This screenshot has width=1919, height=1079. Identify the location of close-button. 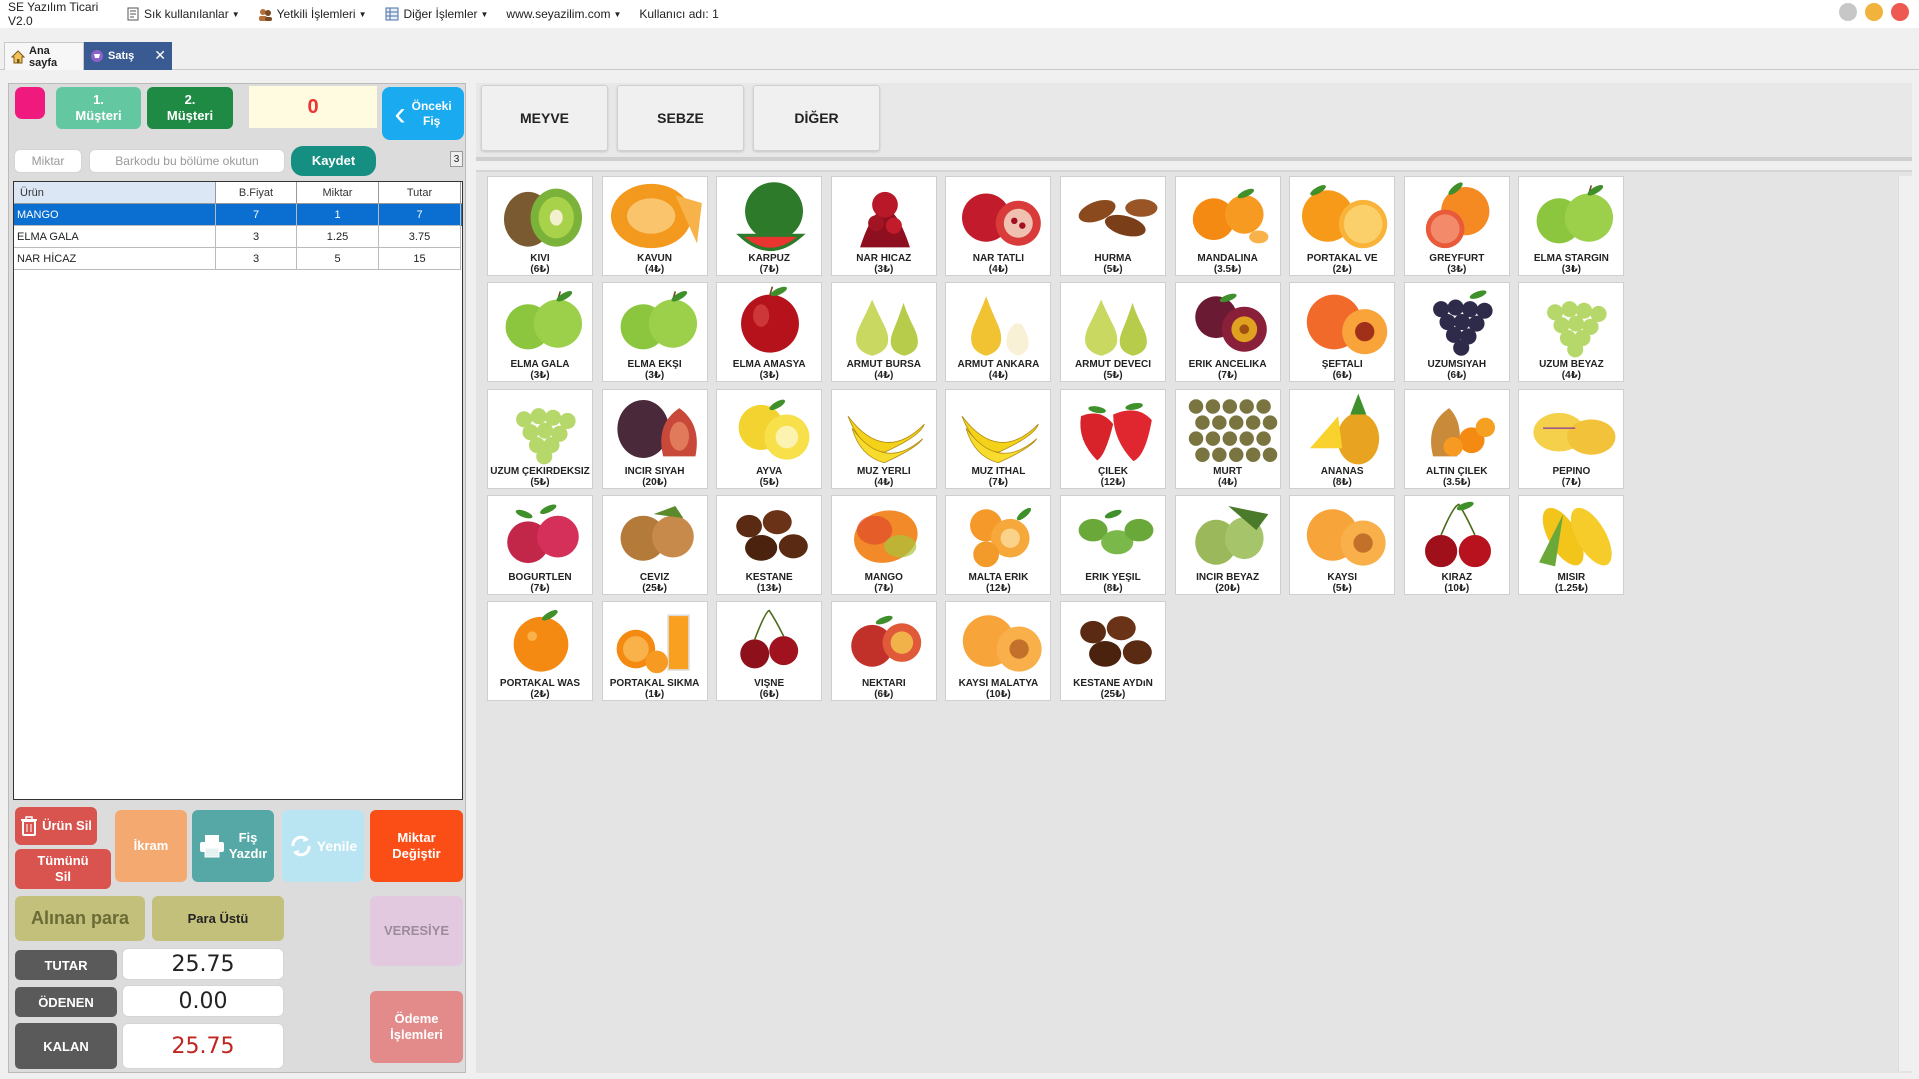
(1900, 12).